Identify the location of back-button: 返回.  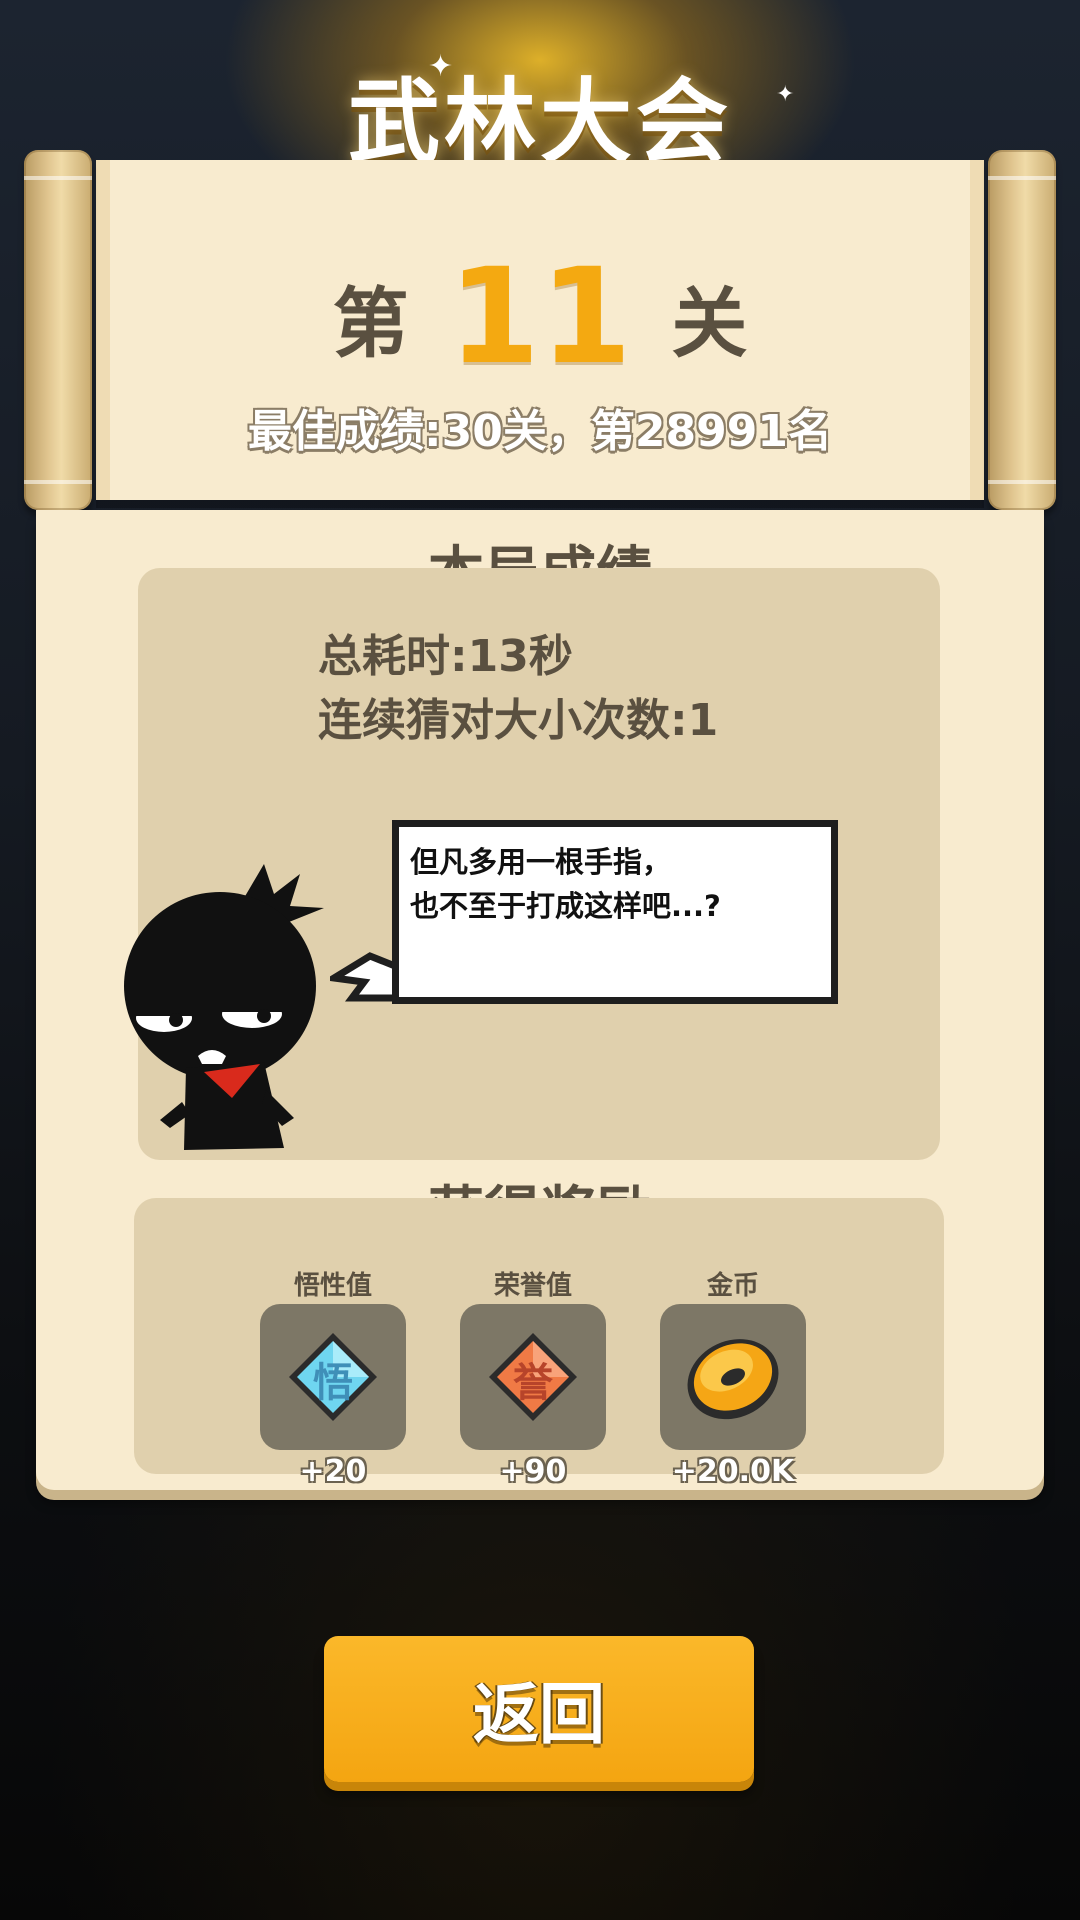
(539, 1709).